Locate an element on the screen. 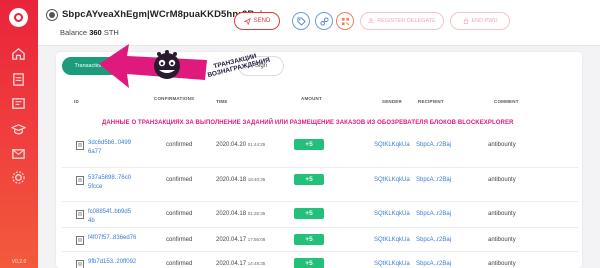 This screenshot has width=600, height=268. transaction-time: 2020.04.20 01:44:25 is located at coordinates (240, 145).